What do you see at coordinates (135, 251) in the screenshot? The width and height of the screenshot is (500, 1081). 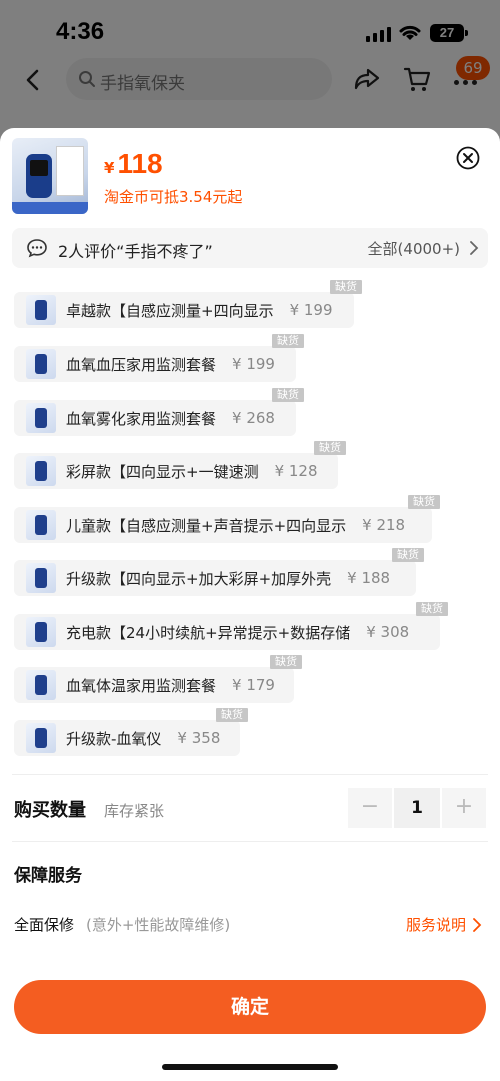 I see `review-highlight: 2人评价“手指不疼了”` at bounding box center [135, 251].